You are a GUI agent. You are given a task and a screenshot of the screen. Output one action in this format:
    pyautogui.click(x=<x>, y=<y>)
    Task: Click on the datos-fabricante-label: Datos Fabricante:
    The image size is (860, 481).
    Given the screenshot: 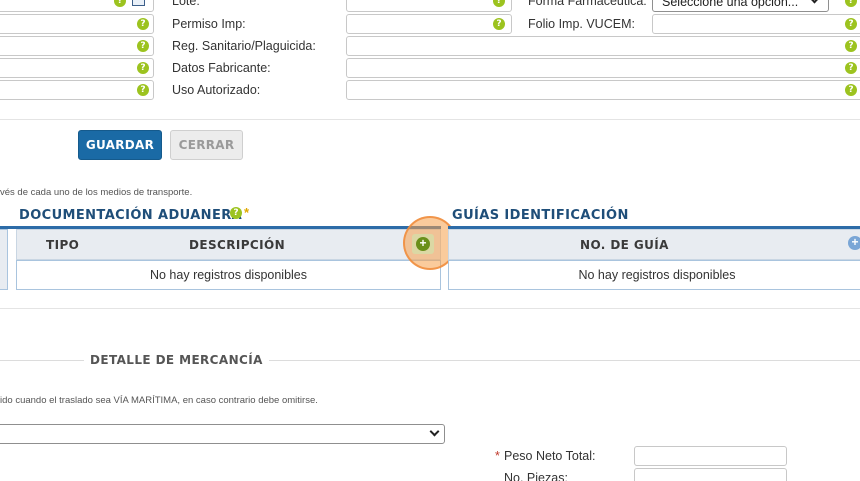 What is the action you would take?
    pyautogui.click(x=221, y=68)
    